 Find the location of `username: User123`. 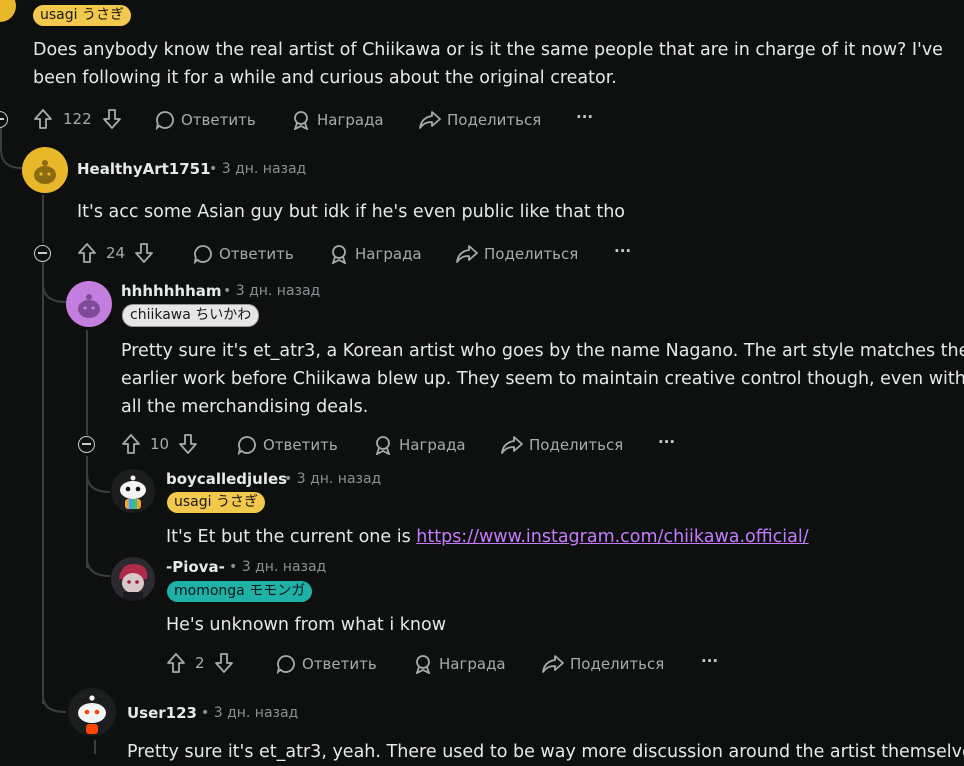

username: User123 is located at coordinates (162, 713).